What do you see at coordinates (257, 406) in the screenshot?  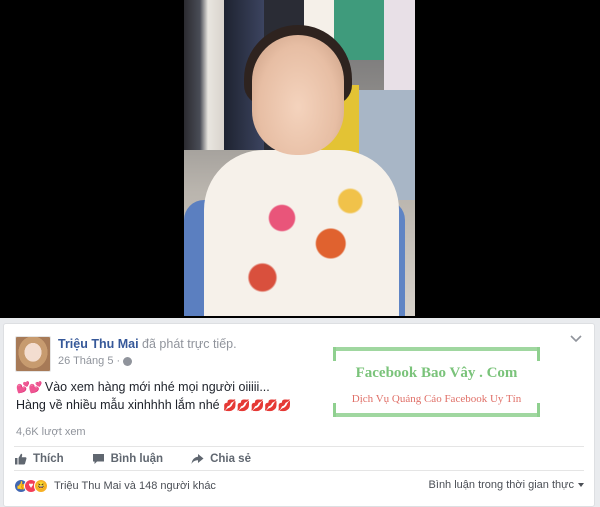 I see `lips-icon: 💋💋💋💋💋` at bounding box center [257, 406].